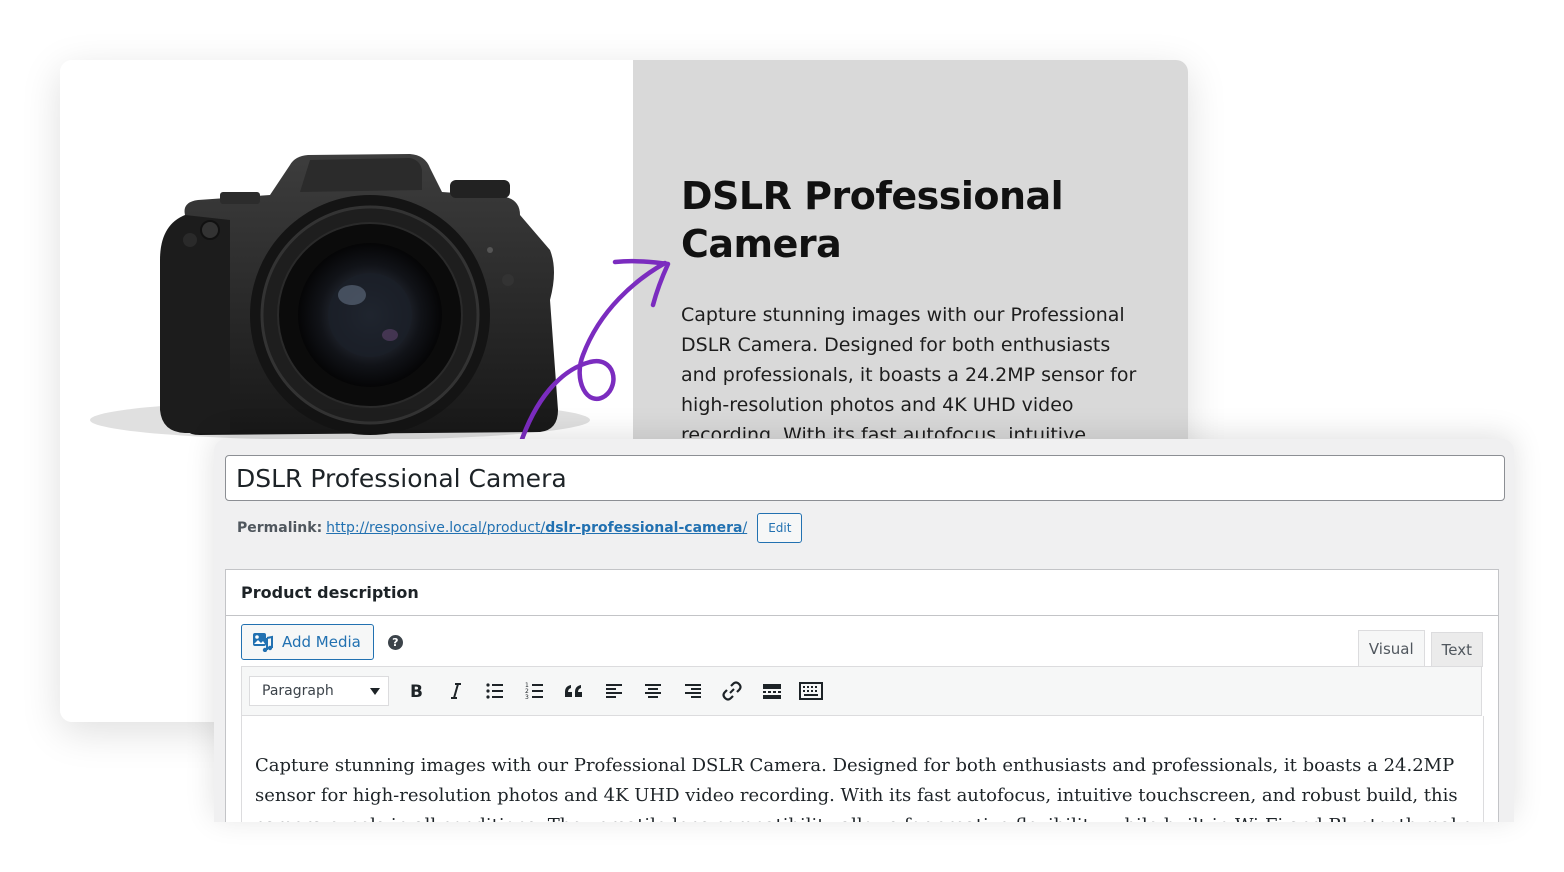 The width and height of the screenshot is (1564, 872). I want to click on numbered-list-button: 1 2 3, so click(535, 691).